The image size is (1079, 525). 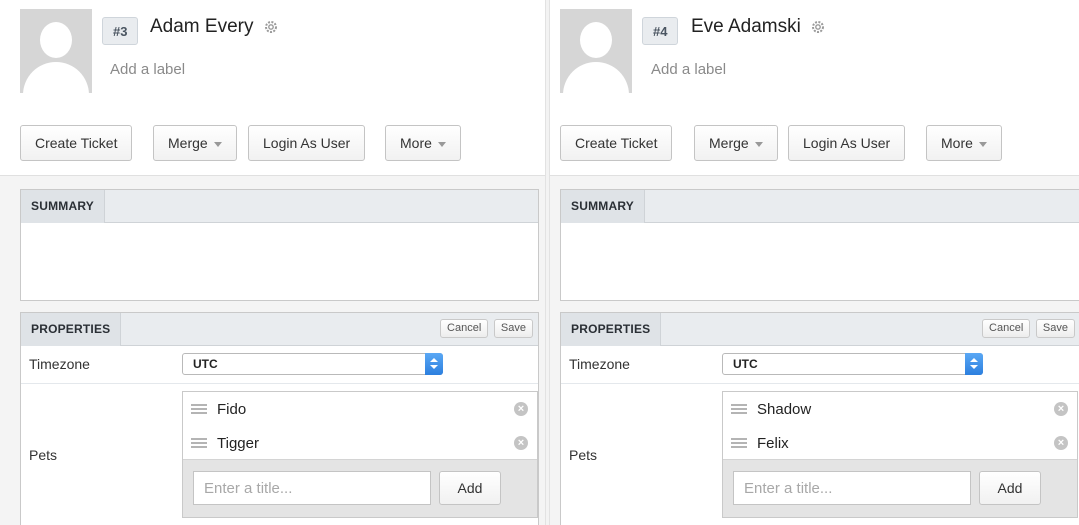 I want to click on pets-list: Shadow × Felix × Add, so click(x=900, y=454).